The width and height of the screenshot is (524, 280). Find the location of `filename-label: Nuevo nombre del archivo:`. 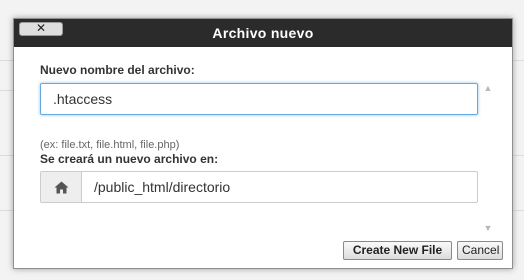

filename-label: Nuevo nombre del archivo: is located at coordinates (117, 70).